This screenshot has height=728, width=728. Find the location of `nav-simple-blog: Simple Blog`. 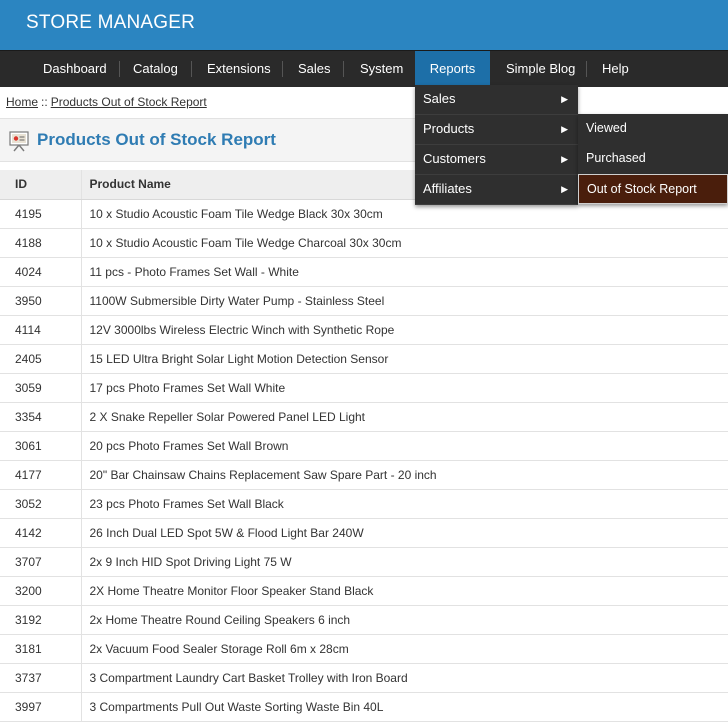

nav-simple-blog: Simple Blog is located at coordinates (540, 69).